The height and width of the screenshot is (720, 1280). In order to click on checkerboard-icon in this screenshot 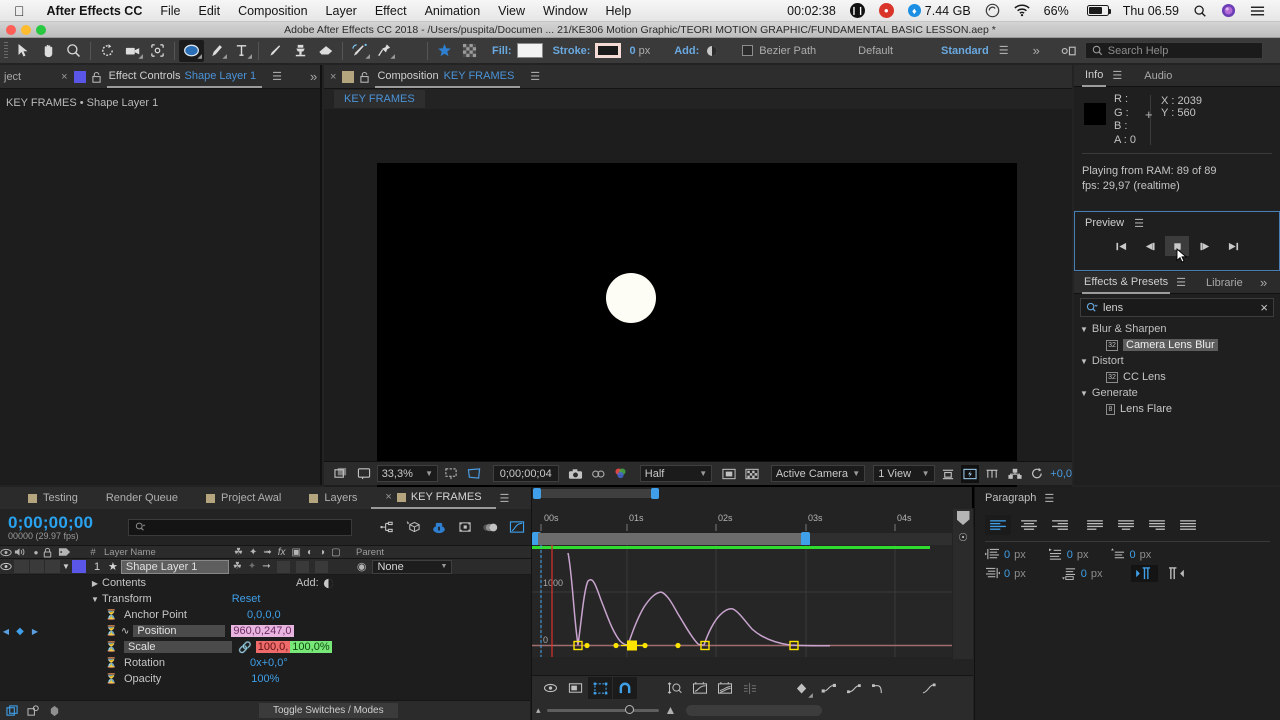, I will do `click(751, 474)`.